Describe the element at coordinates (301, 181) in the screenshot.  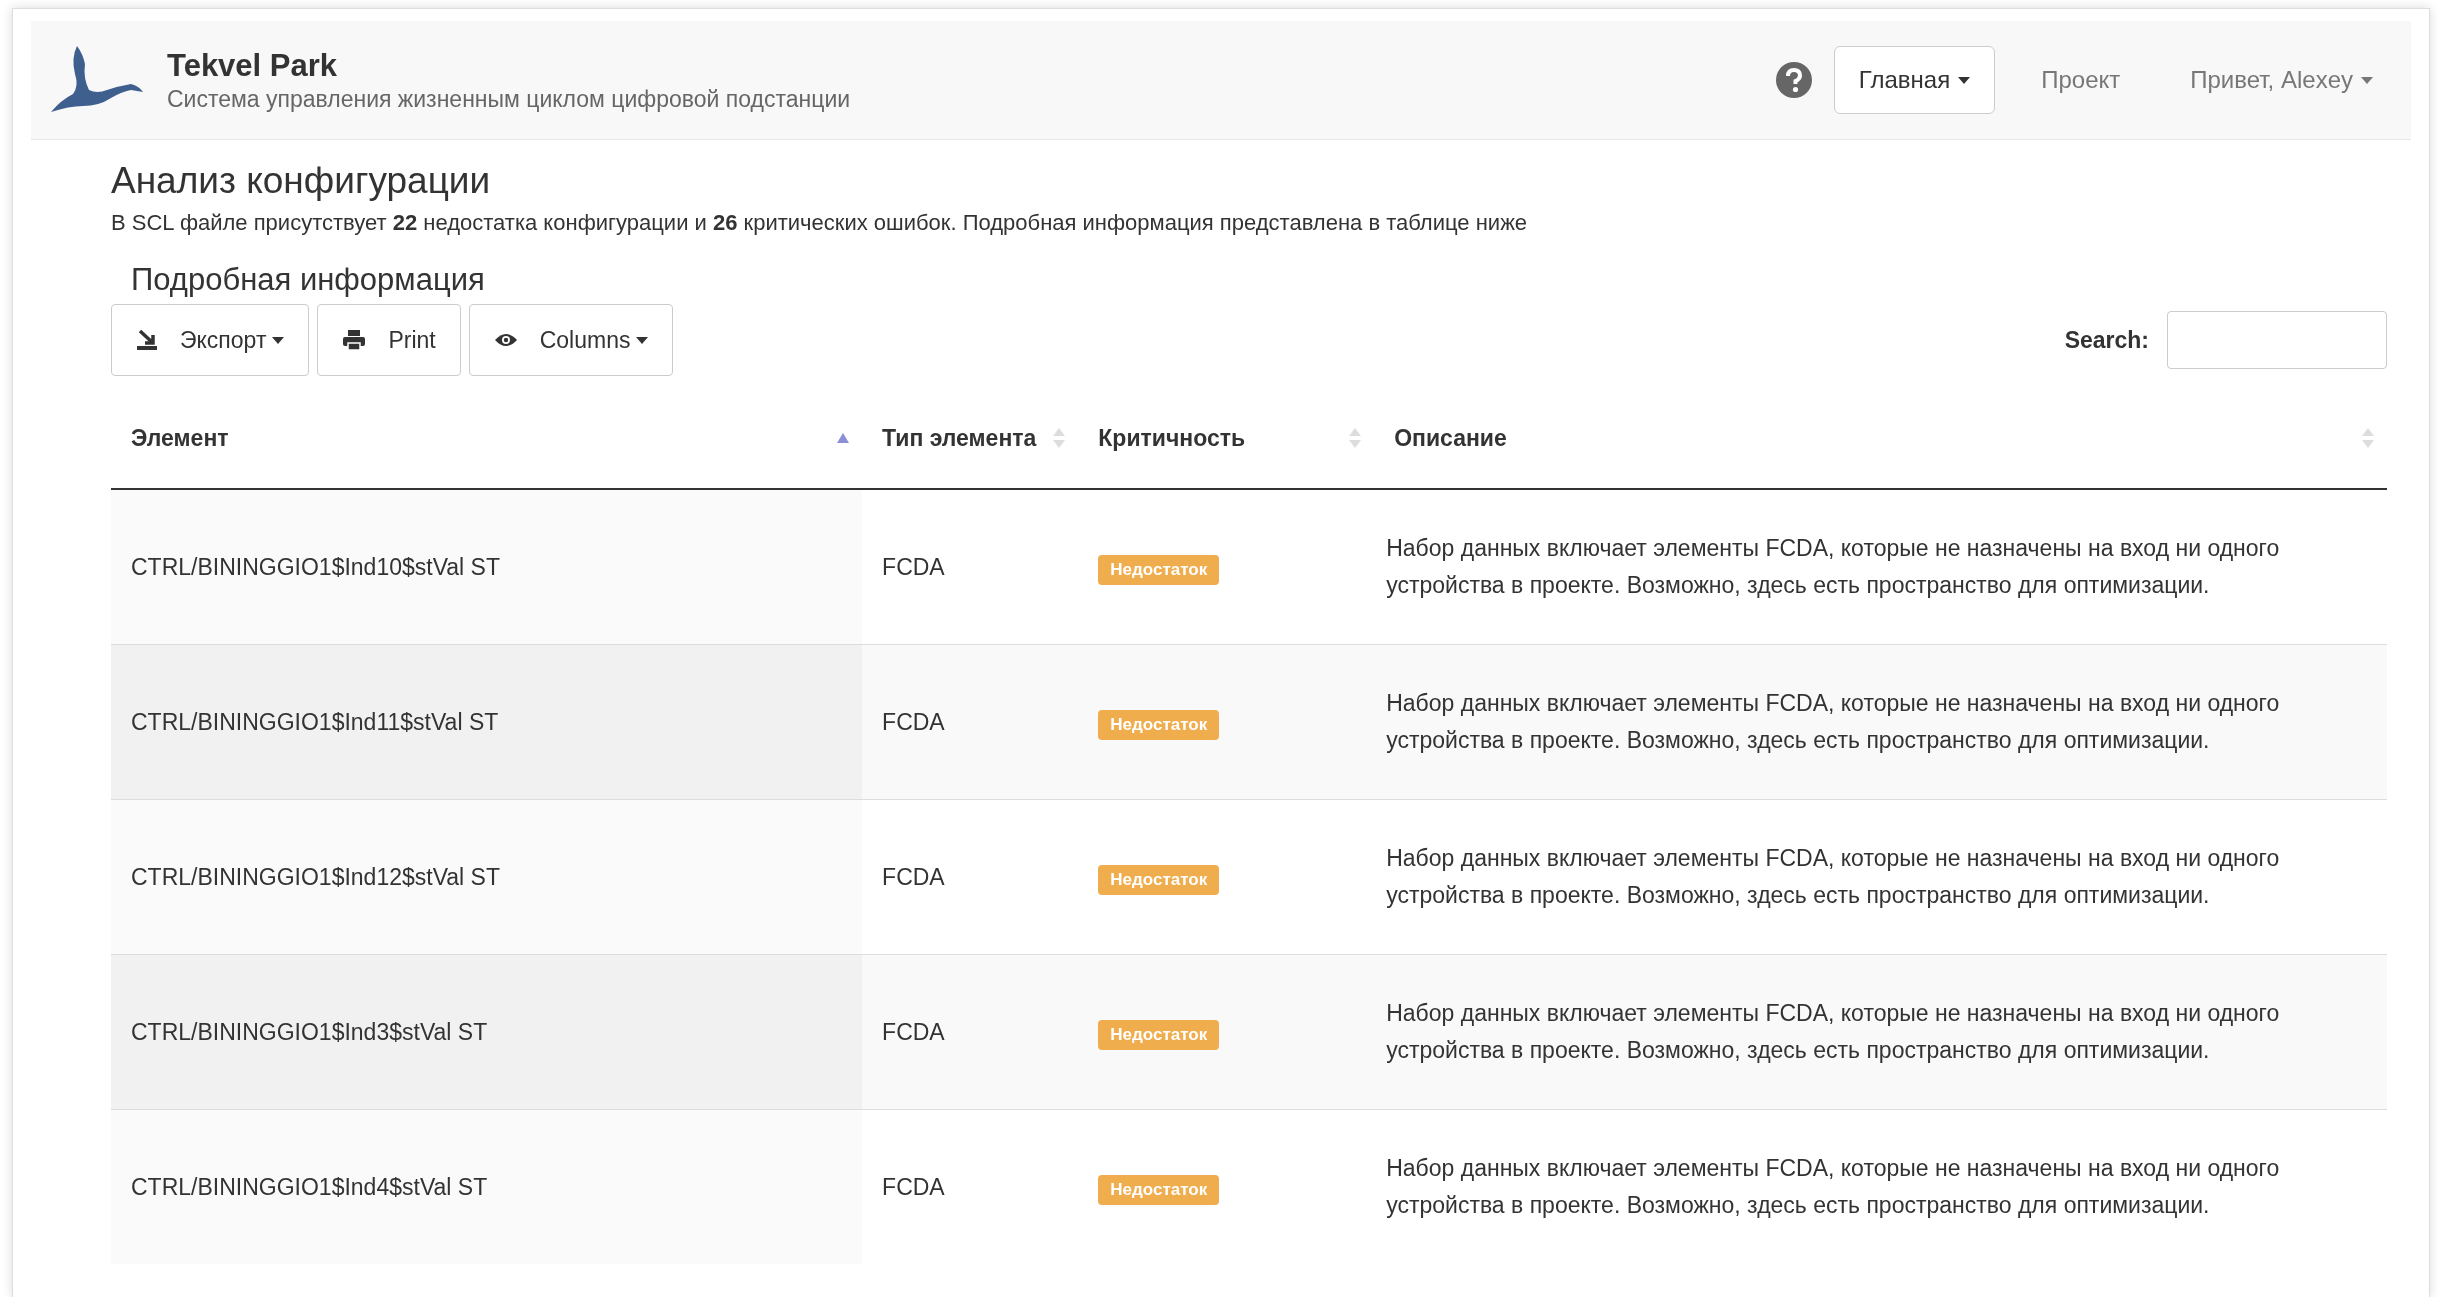
I see `page-title: Анализ конфигурации` at that location.